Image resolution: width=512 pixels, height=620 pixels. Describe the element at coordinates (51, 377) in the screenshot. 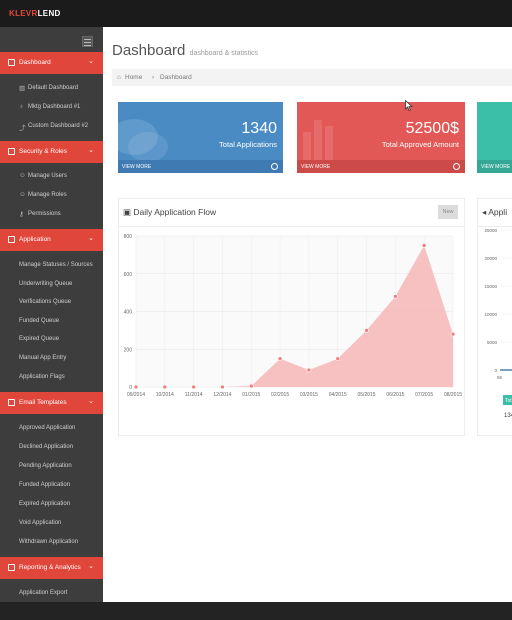

I see `sidebar-item-application-flags: Application Flags` at that location.